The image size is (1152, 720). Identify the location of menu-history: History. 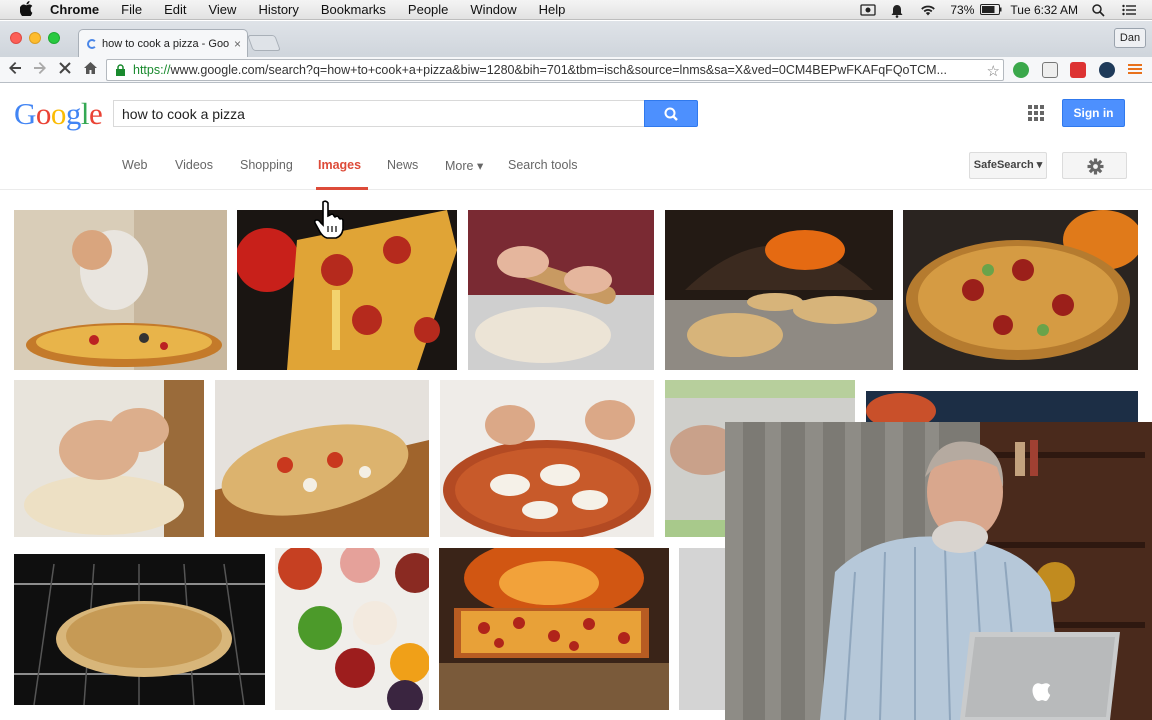
(278, 9).